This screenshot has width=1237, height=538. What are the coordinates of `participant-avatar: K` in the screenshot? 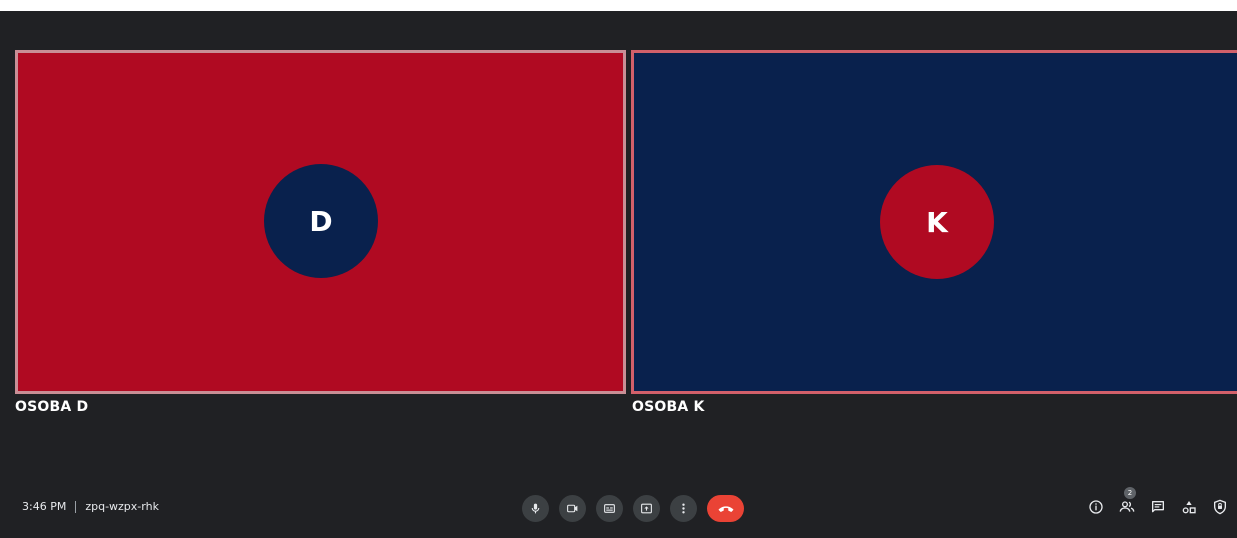 It's located at (937, 222).